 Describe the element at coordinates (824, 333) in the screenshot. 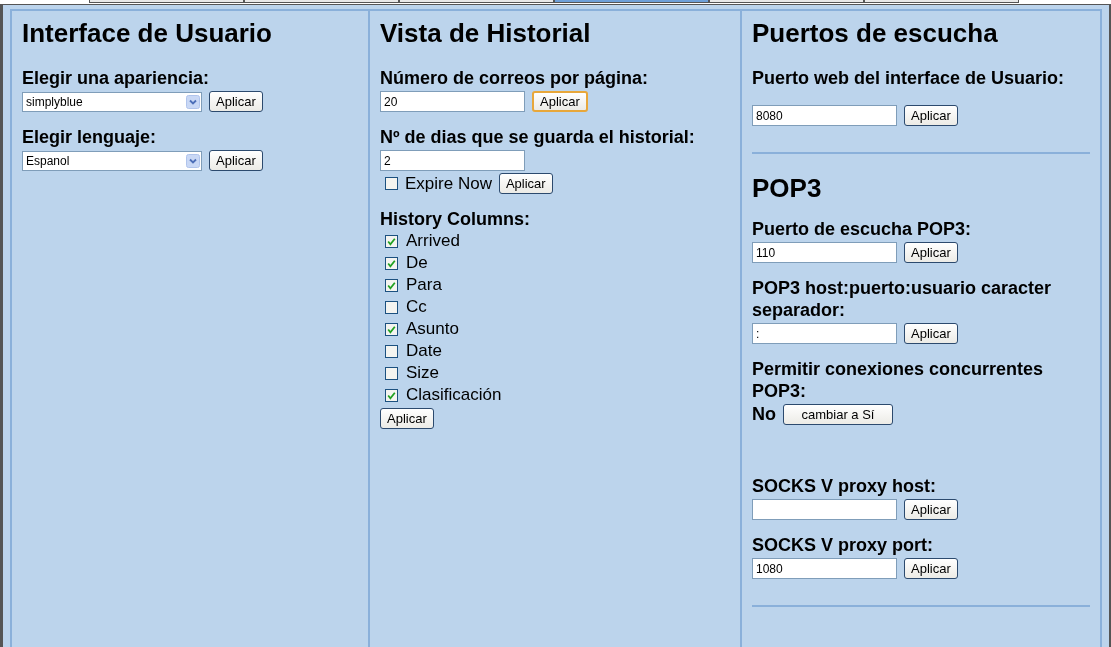

I see `text-field: :` at that location.